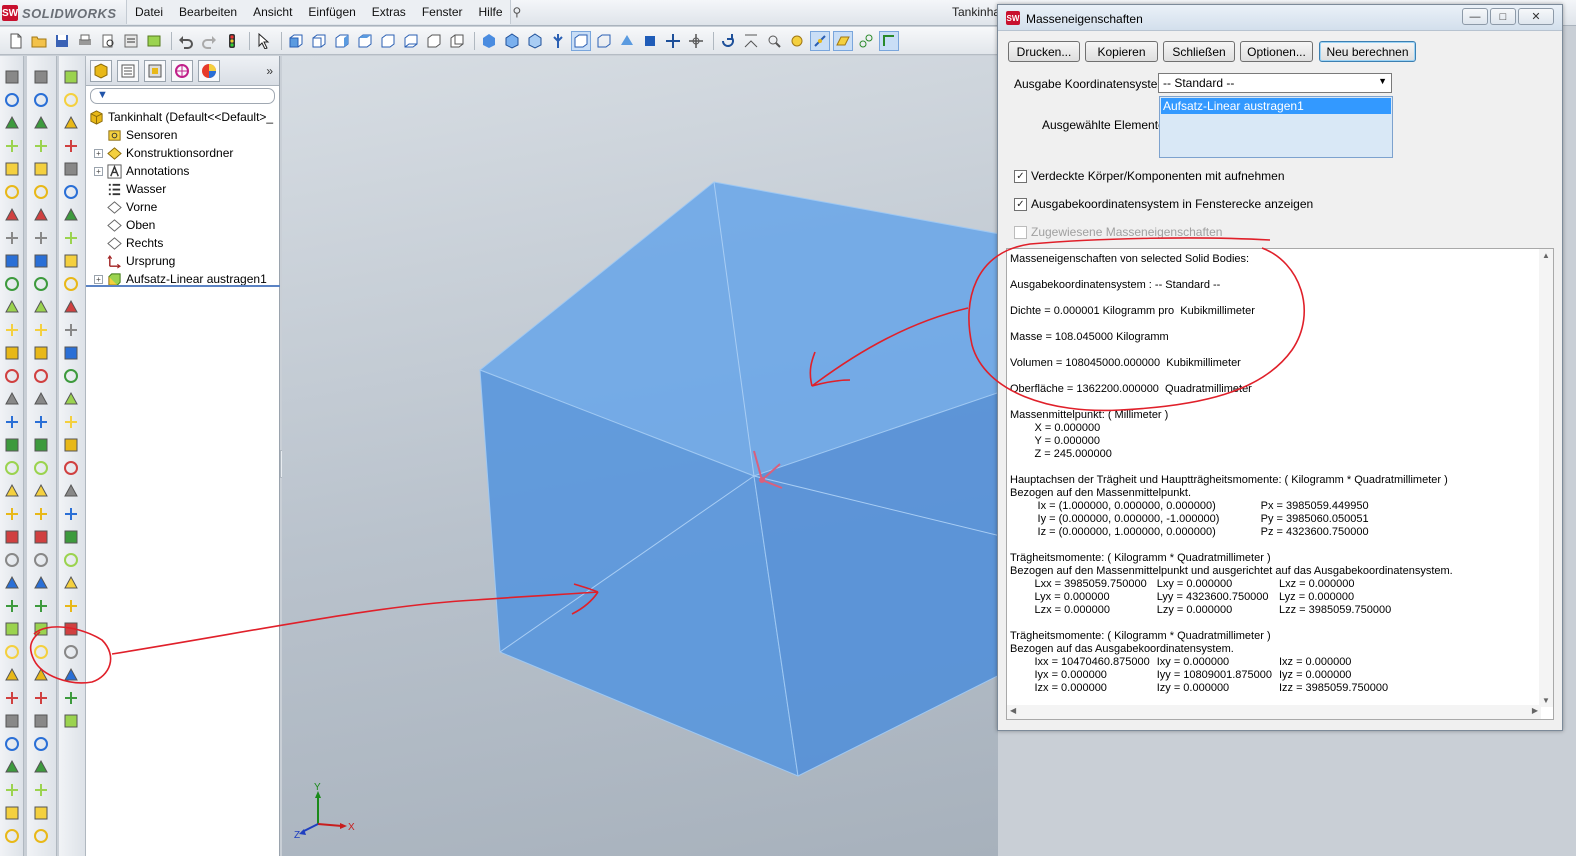 The image size is (1576, 856). I want to click on checkbox-mark: ✓, so click(1020, 204).